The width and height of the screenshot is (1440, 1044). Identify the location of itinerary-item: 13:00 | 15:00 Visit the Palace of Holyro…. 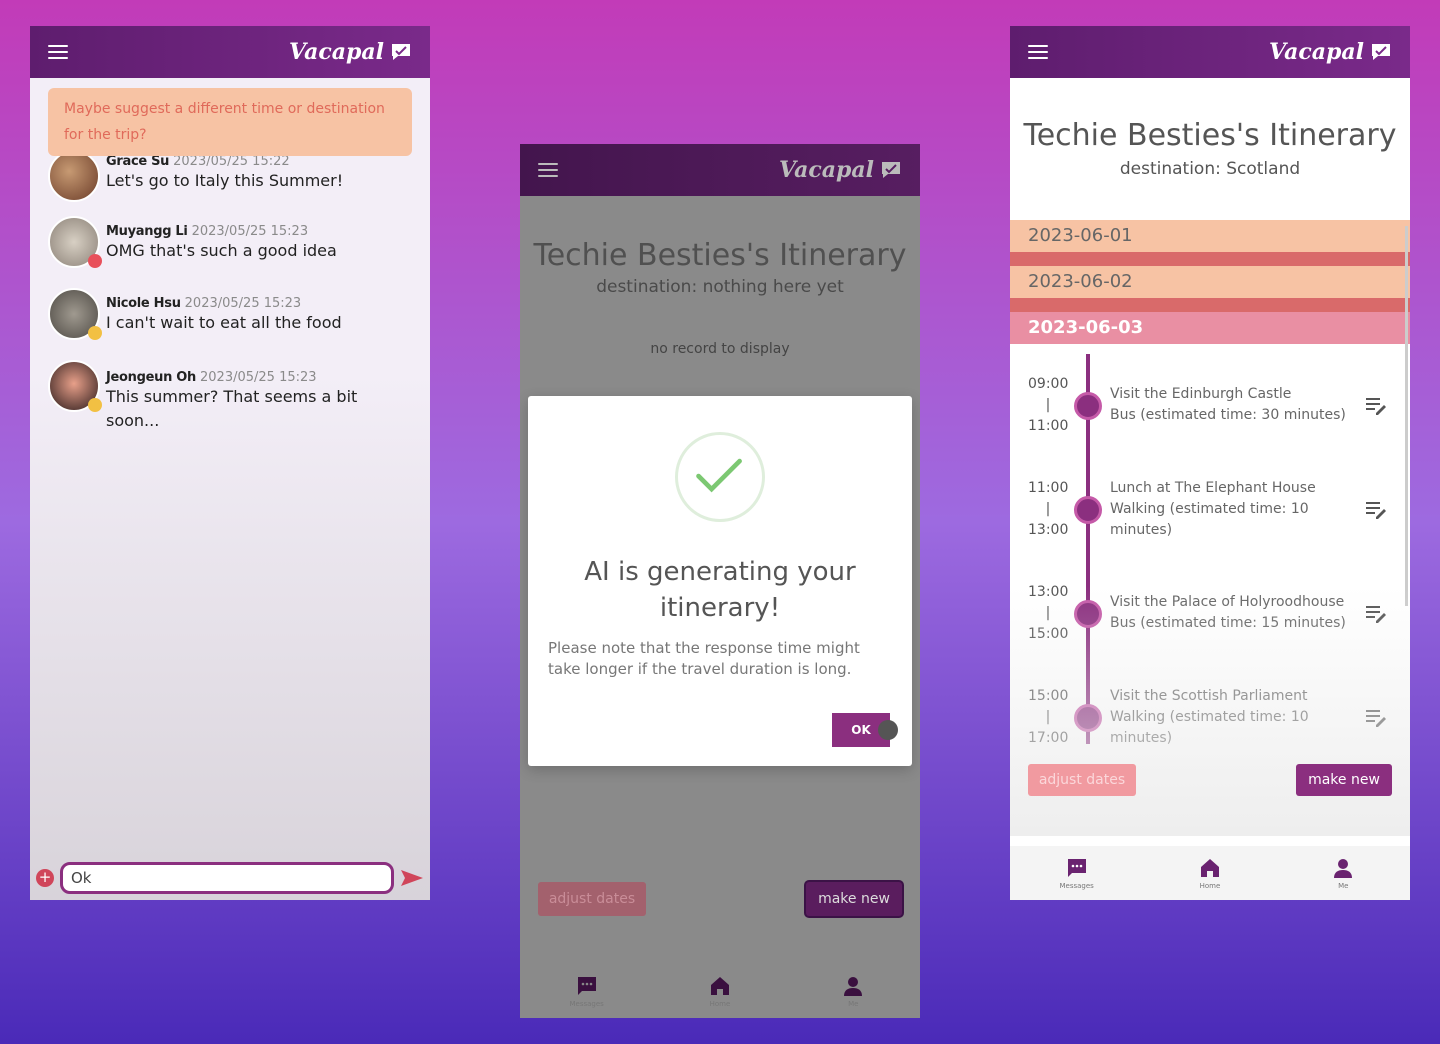
(1210, 622).